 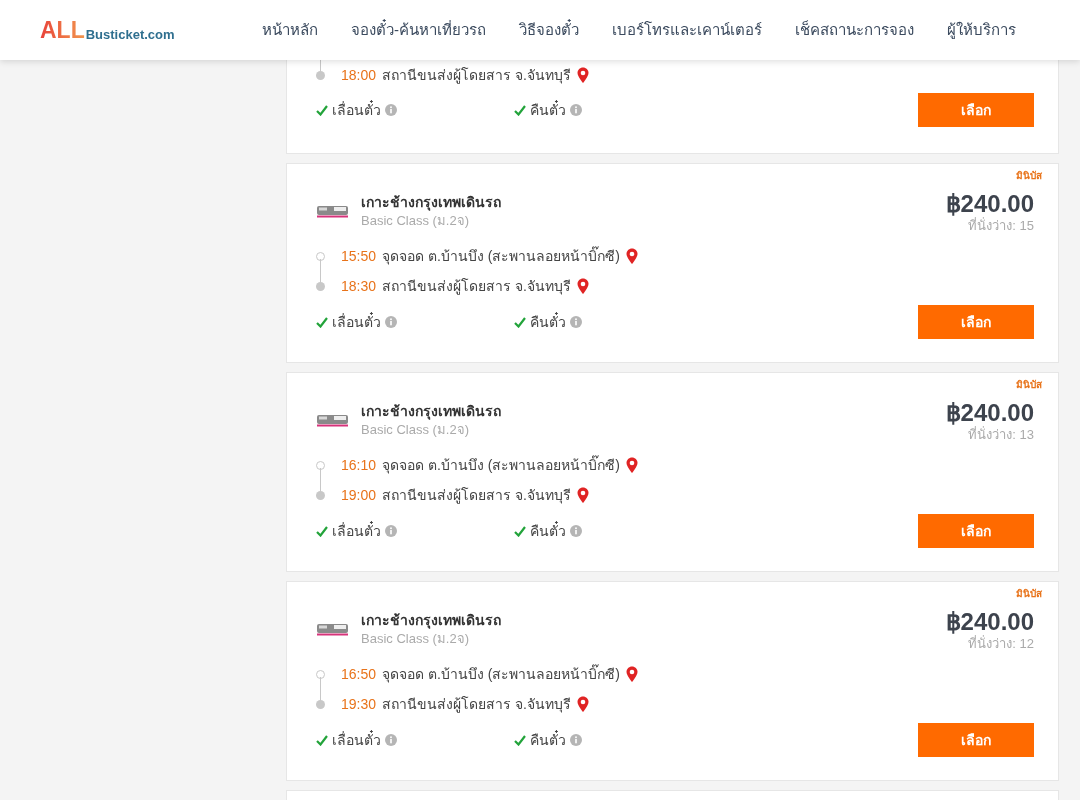 I want to click on stop-time: 19:00, so click(x=359, y=495).